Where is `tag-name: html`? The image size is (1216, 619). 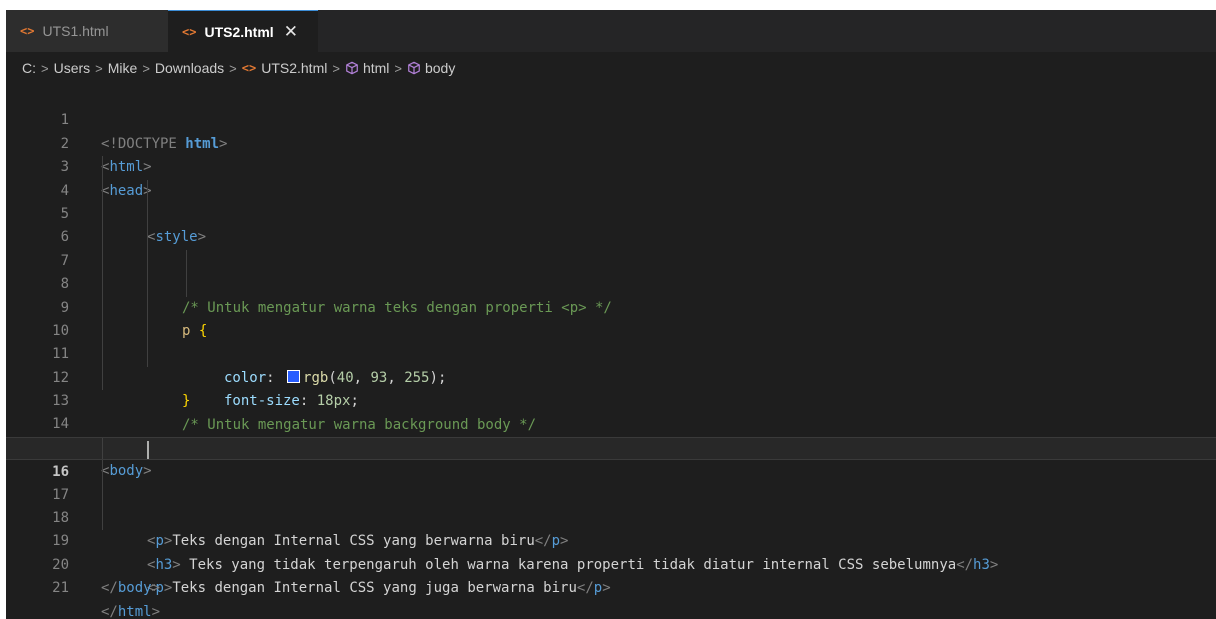 tag-name: html is located at coordinates (134, 611).